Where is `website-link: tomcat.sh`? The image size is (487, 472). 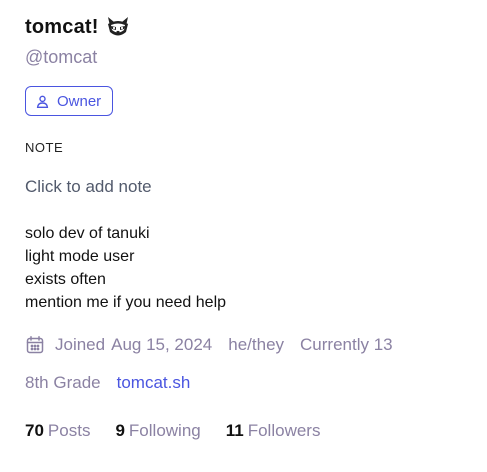
website-link: tomcat.sh is located at coordinates (154, 383).